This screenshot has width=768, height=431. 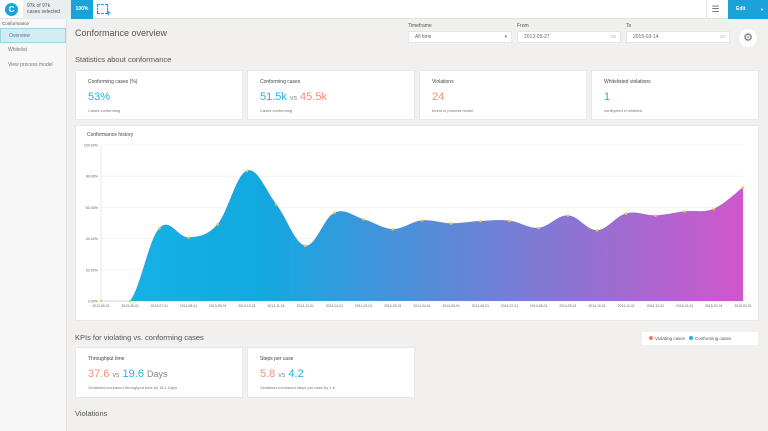 What do you see at coordinates (762, 9) in the screenshot?
I see `caret-down-icon: ▼` at bounding box center [762, 9].